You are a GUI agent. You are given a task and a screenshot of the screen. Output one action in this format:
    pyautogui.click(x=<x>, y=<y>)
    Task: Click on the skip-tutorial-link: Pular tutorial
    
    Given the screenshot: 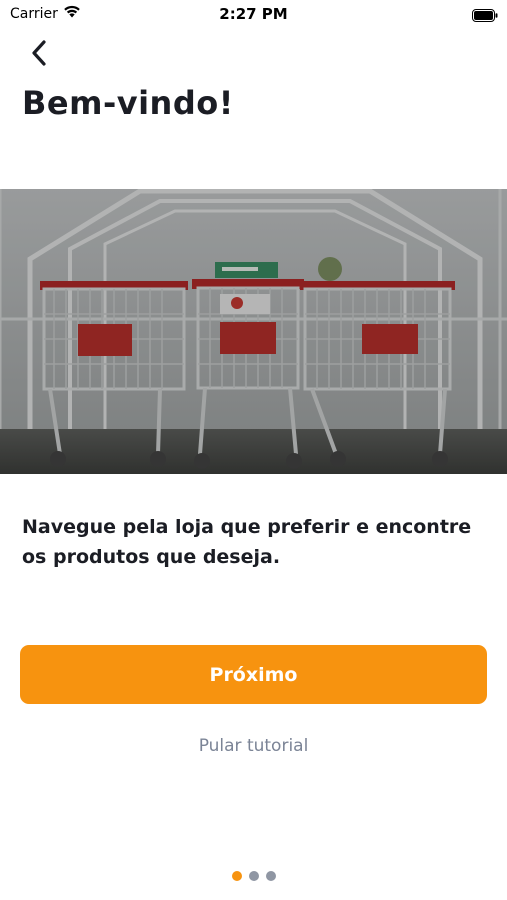 What is the action you would take?
    pyautogui.click(x=253, y=746)
    